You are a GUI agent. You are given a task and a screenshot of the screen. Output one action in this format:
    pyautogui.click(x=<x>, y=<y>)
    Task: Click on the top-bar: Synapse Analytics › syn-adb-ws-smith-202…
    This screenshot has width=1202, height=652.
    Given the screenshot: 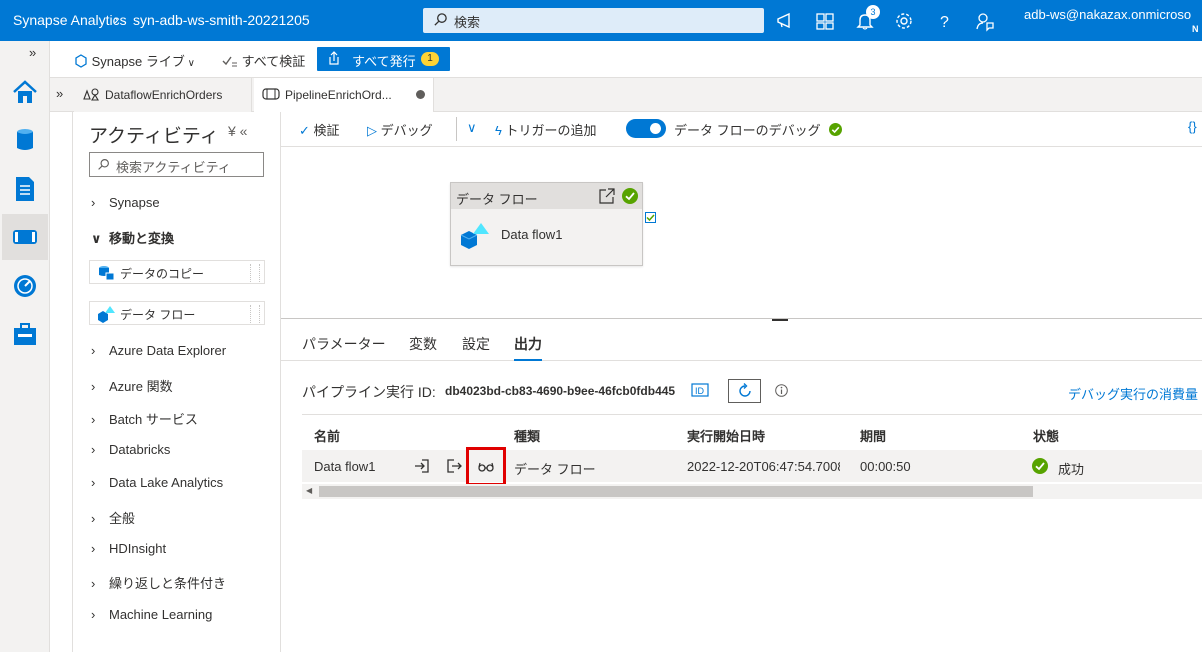 What is the action you would take?
    pyautogui.click(x=601, y=20)
    